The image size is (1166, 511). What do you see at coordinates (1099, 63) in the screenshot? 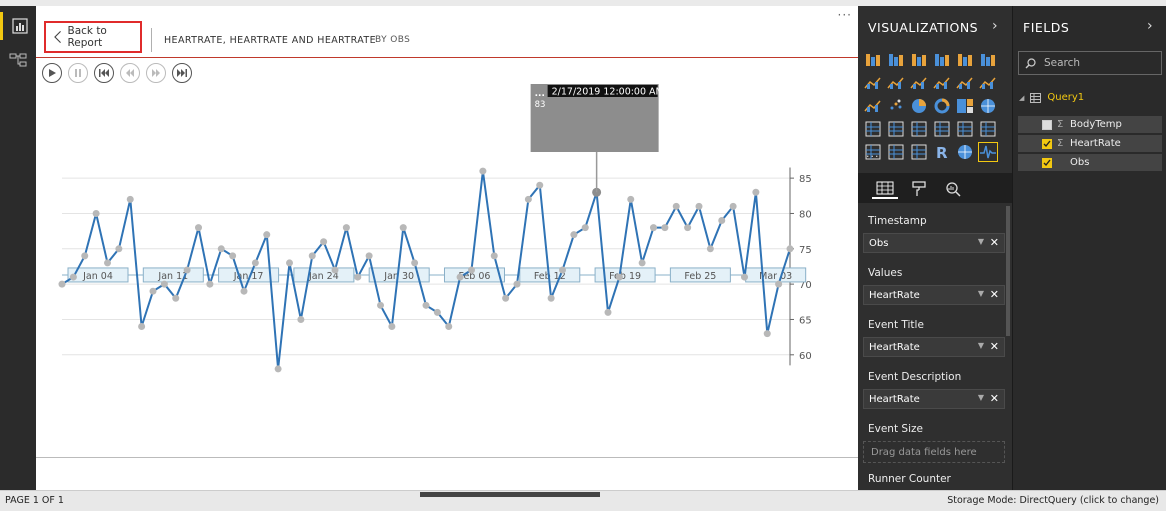
I see `search-input` at bounding box center [1099, 63].